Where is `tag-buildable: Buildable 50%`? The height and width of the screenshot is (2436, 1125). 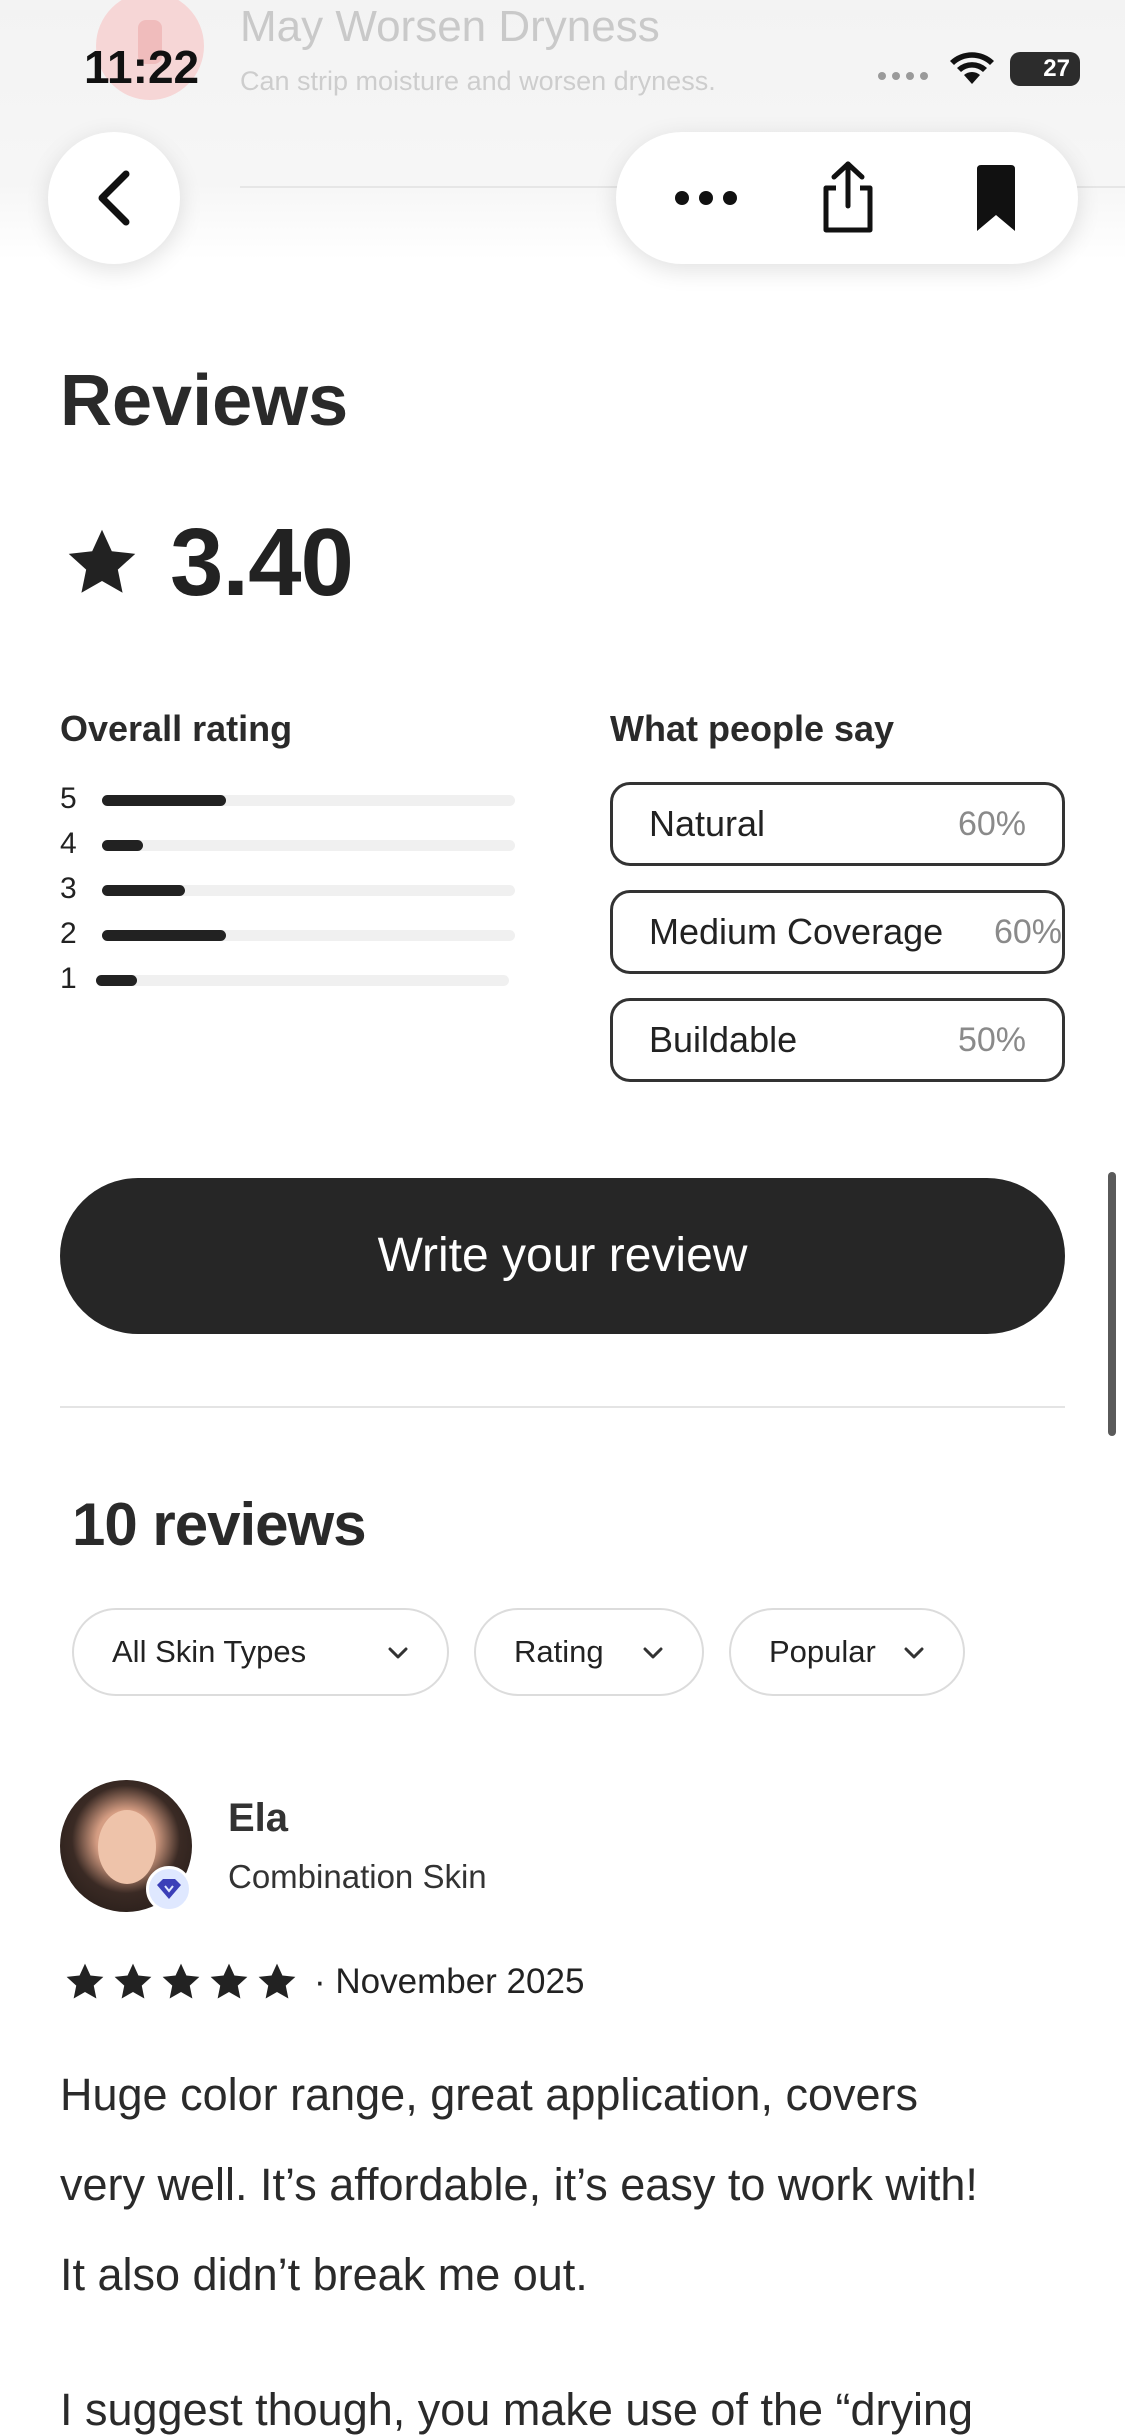
tag-buildable: Buildable 50% is located at coordinates (837, 1040).